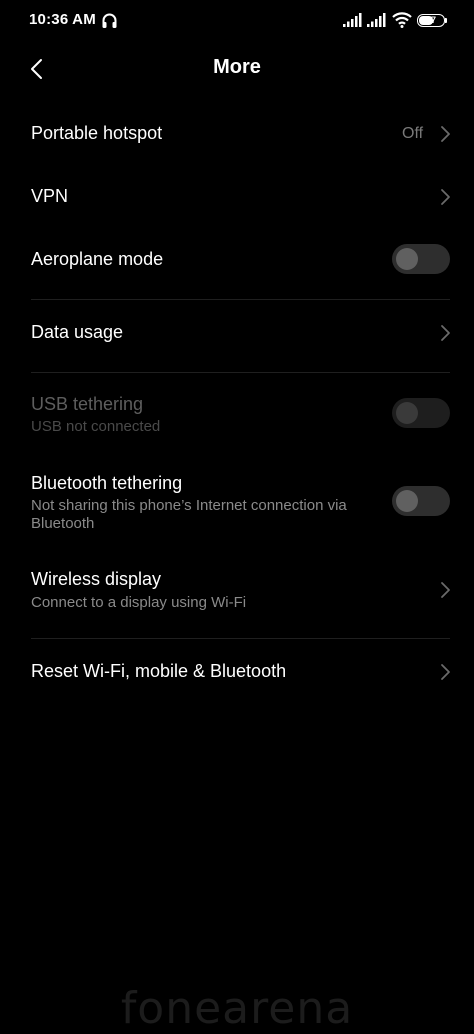 The height and width of the screenshot is (1034, 474). I want to click on aeroplane-mode-toggle, so click(421, 259).